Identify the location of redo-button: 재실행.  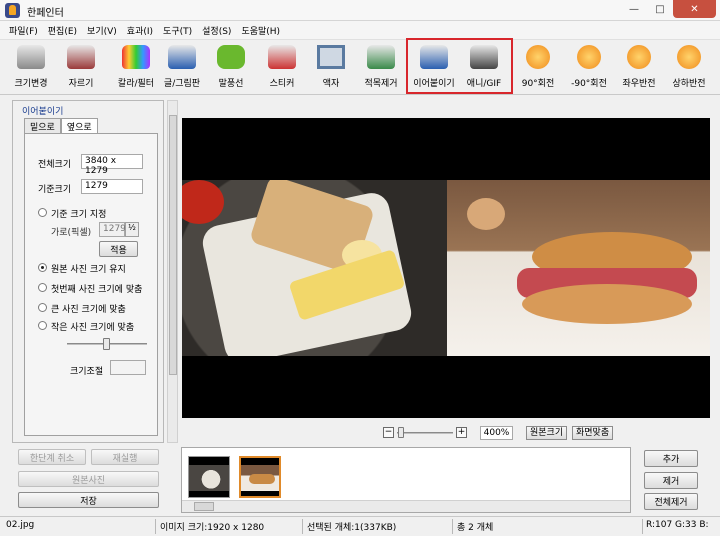
(125, 457).